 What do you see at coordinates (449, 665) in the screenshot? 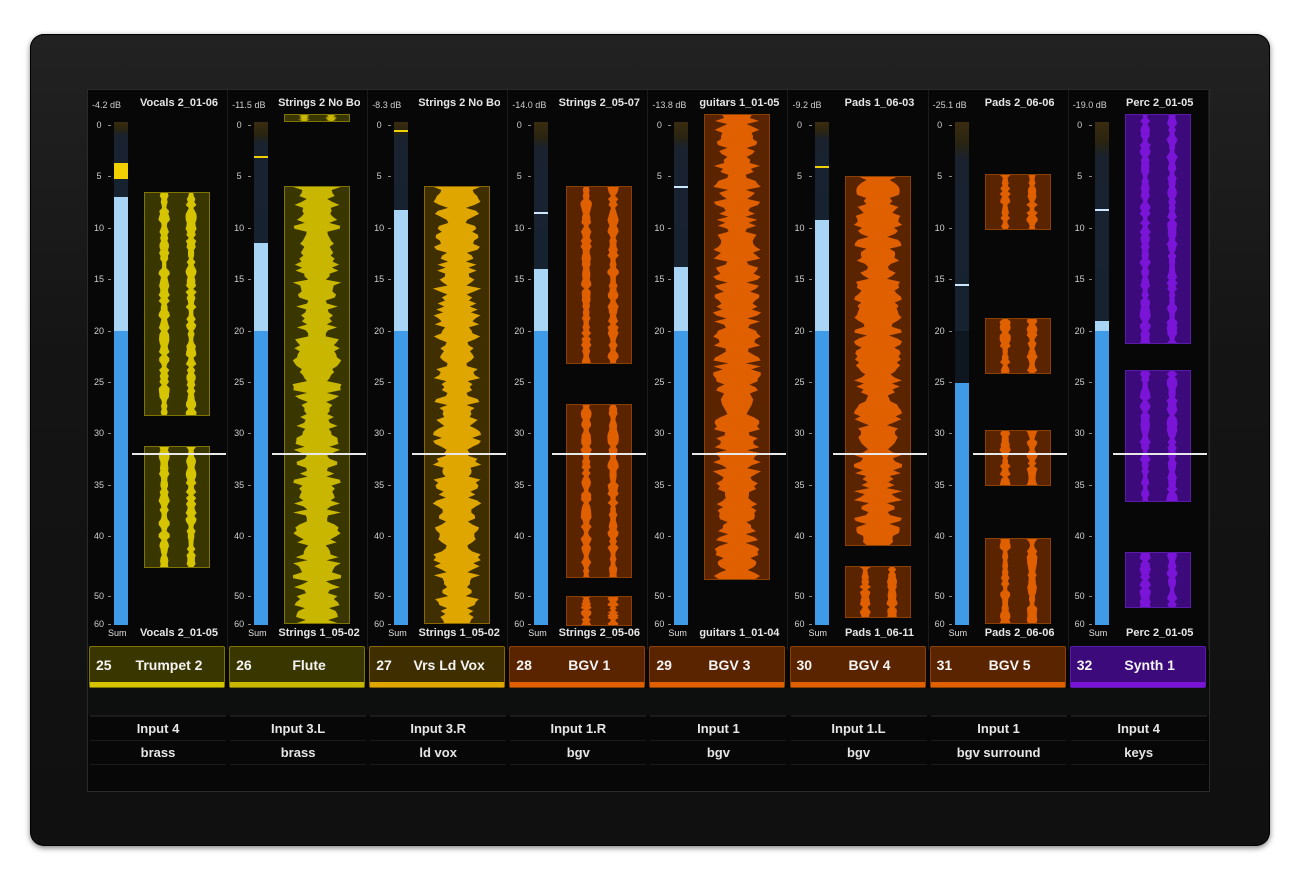
I see `track-name: Vrs Ld Vox` at bounding box center [449, 665].